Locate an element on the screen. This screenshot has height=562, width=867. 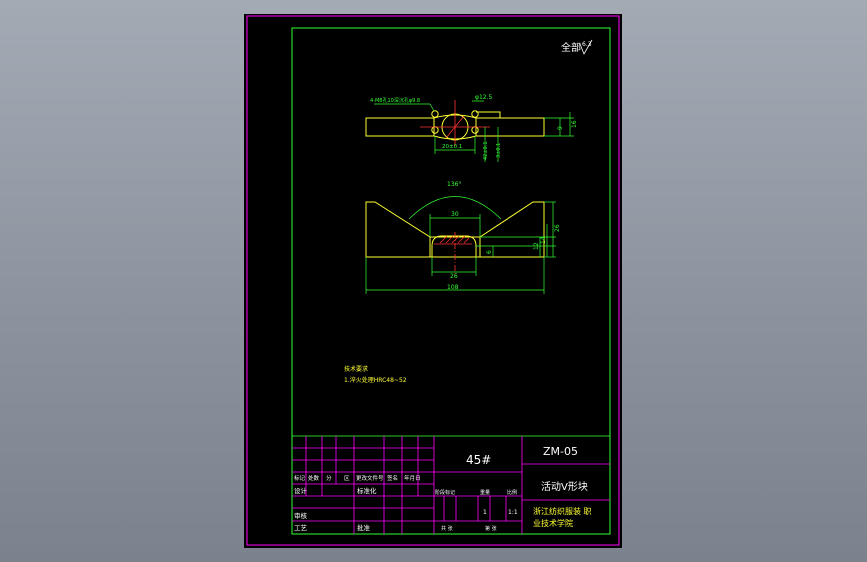
school-line2: 业技术学院 is located at coordinates (553, 523).